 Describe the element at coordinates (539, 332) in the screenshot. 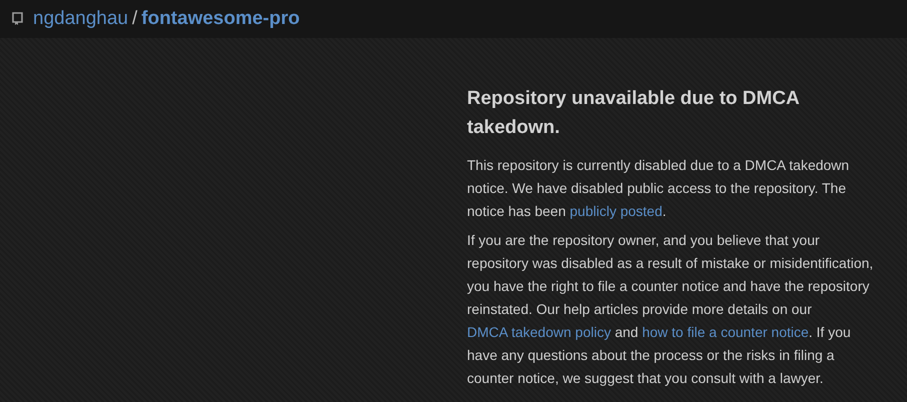

I see `text-link: DMCA takedown policy` at that location.